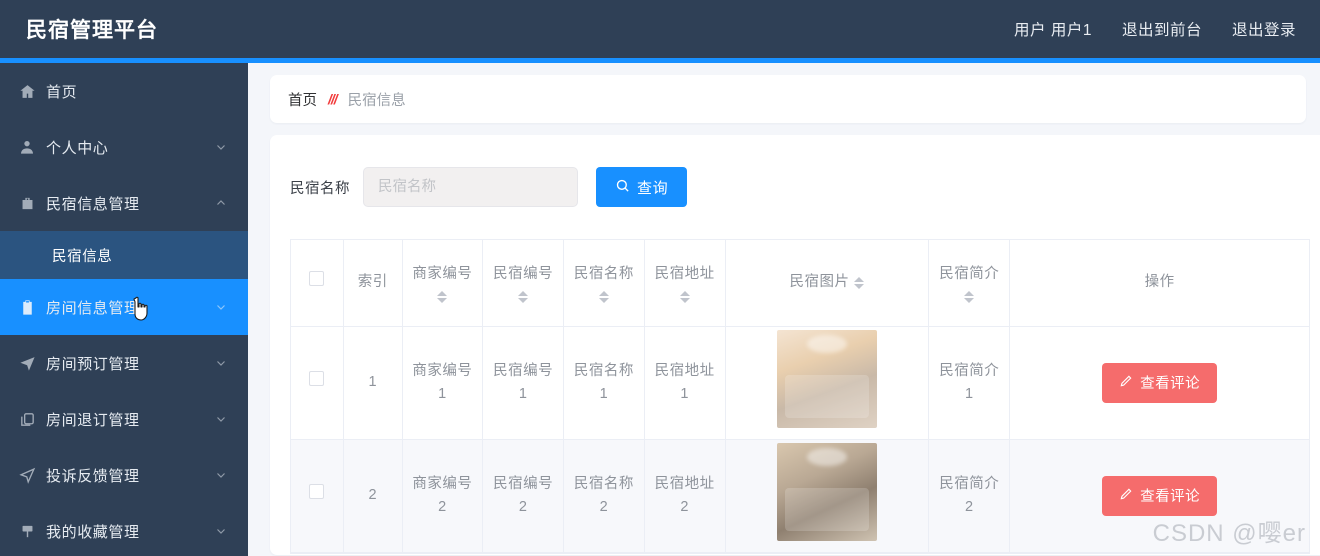  I want to click on search-input, so click(470, 187).